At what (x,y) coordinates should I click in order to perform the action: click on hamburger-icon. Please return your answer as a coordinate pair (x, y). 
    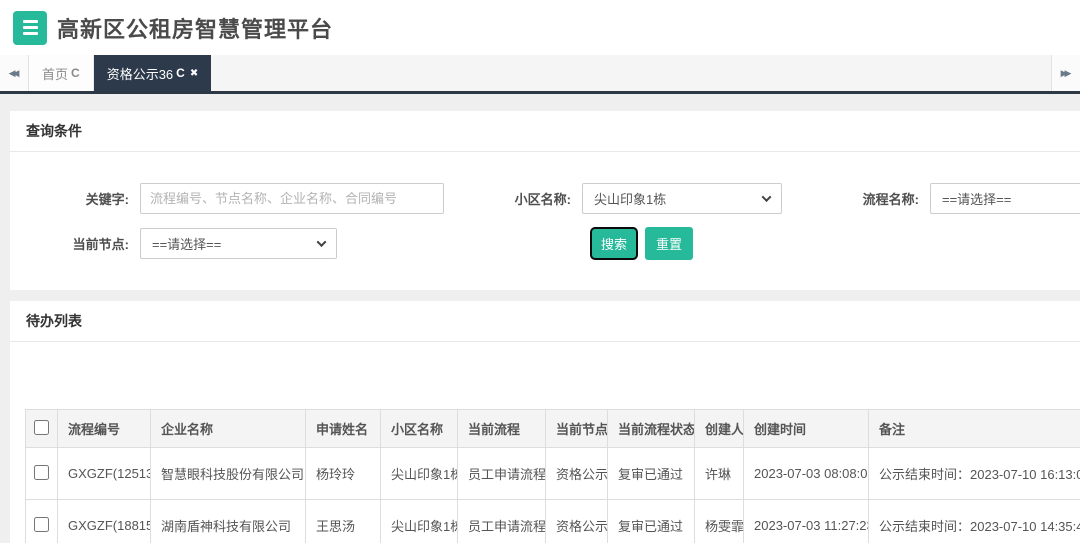
    Looking at the image, I should click on (30, 21).